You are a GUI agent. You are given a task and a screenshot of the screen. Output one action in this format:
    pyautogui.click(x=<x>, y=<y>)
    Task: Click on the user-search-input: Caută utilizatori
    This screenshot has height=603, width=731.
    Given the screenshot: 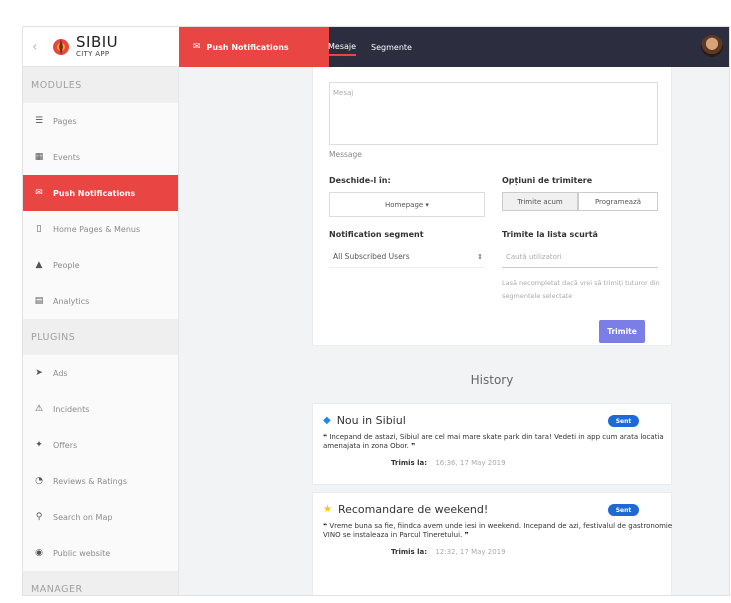 What is the action you would take?
    pyautogui.click(x=580, y=257)
    